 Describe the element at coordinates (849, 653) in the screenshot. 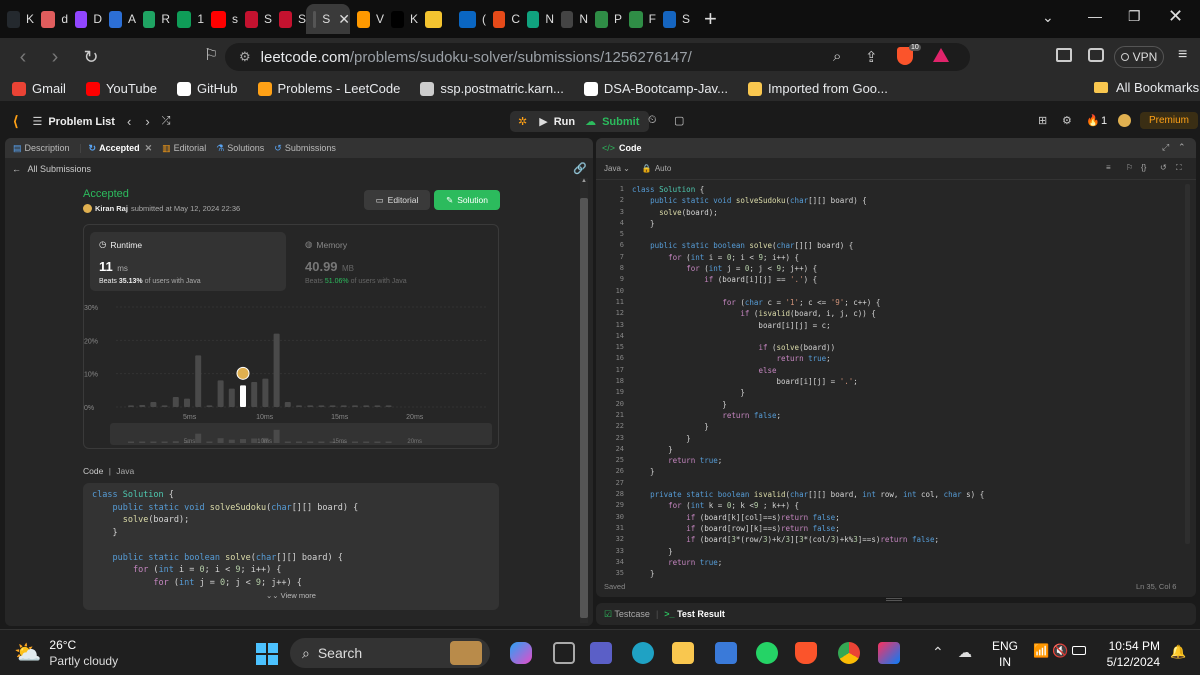

I see `chrome-icon` at that location.